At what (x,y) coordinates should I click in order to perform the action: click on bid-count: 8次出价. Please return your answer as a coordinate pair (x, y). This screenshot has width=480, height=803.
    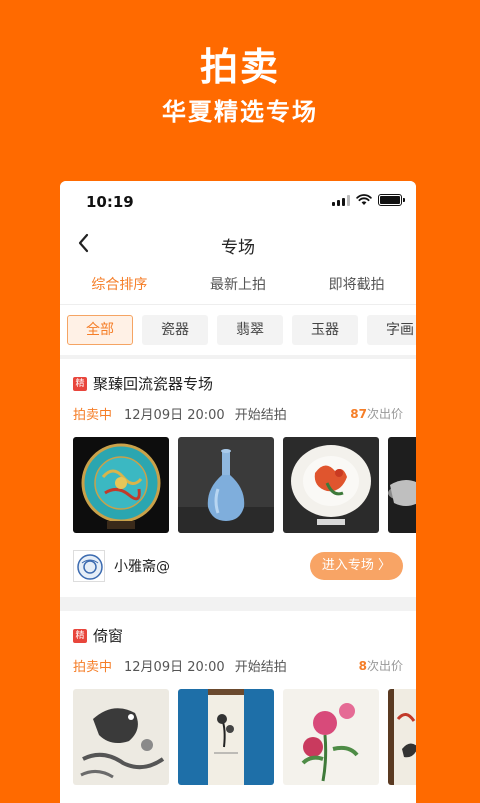
    Looking at the image, I should click on (380, 666).